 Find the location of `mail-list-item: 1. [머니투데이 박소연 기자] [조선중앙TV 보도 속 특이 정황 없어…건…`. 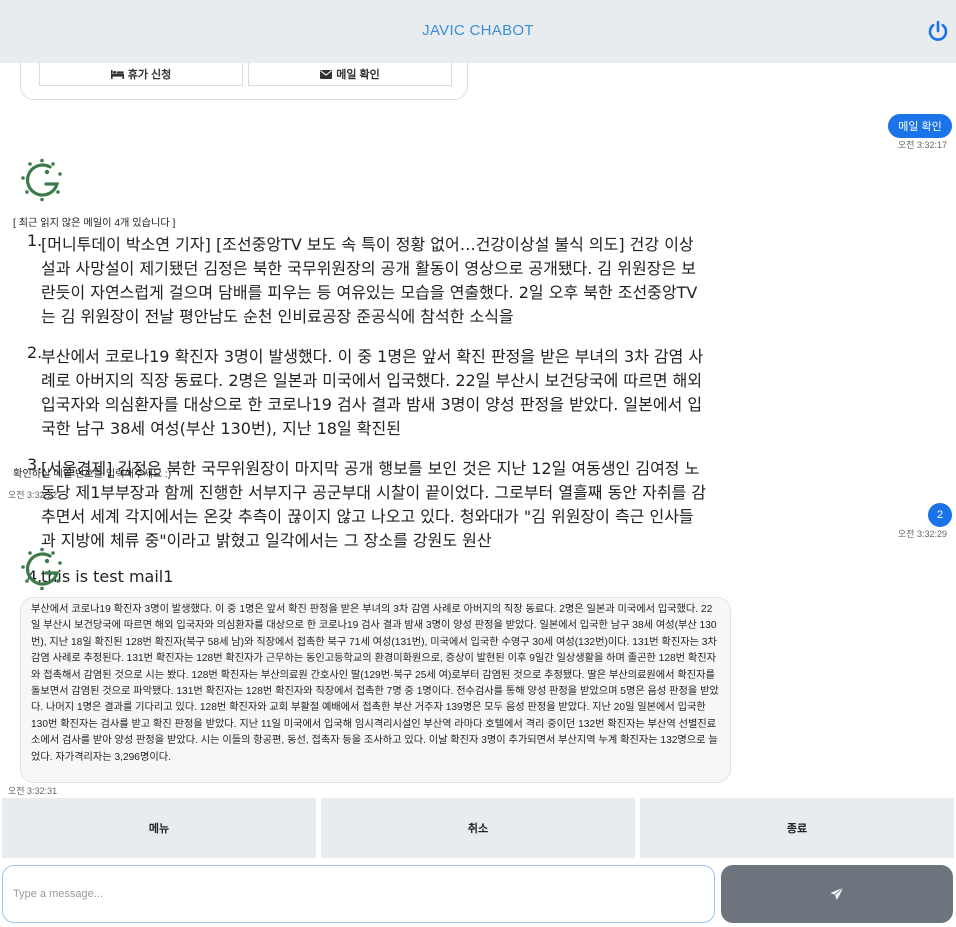

mail-list-item: 1. [머니투데이 박소연 기자] [조선중앙TV 보도 속 특이 정황 없어…건… is located at coordinates (367, 279).